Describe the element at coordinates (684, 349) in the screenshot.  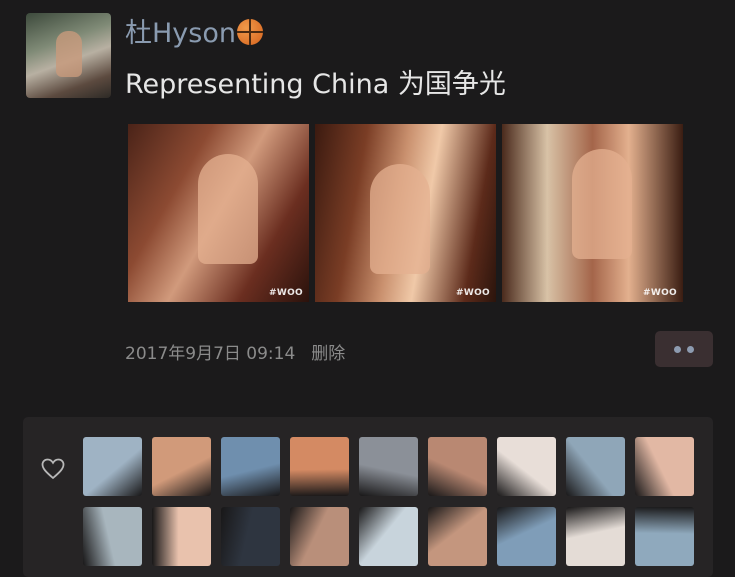
I see `more-button` at that location.